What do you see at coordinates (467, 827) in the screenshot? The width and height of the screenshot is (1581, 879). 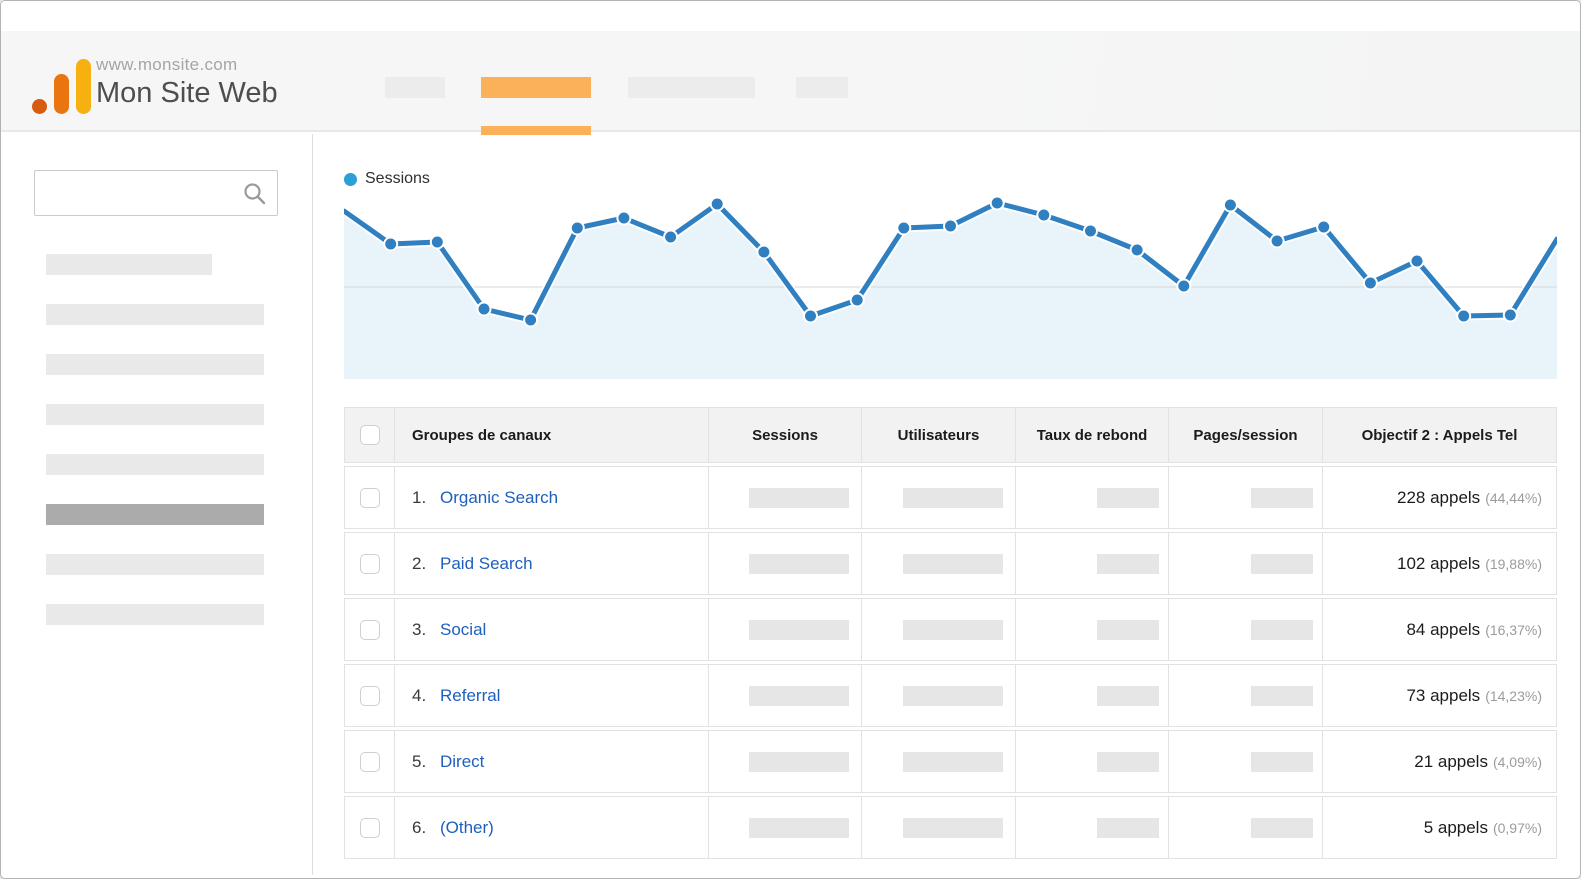 I see `channel-link: (Other)` at bounding box center [467, 827].